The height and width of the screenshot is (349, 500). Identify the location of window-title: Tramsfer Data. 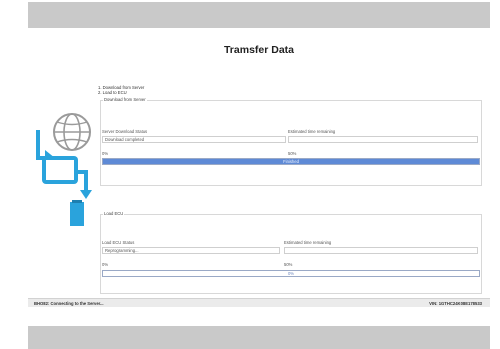
(259, 50).